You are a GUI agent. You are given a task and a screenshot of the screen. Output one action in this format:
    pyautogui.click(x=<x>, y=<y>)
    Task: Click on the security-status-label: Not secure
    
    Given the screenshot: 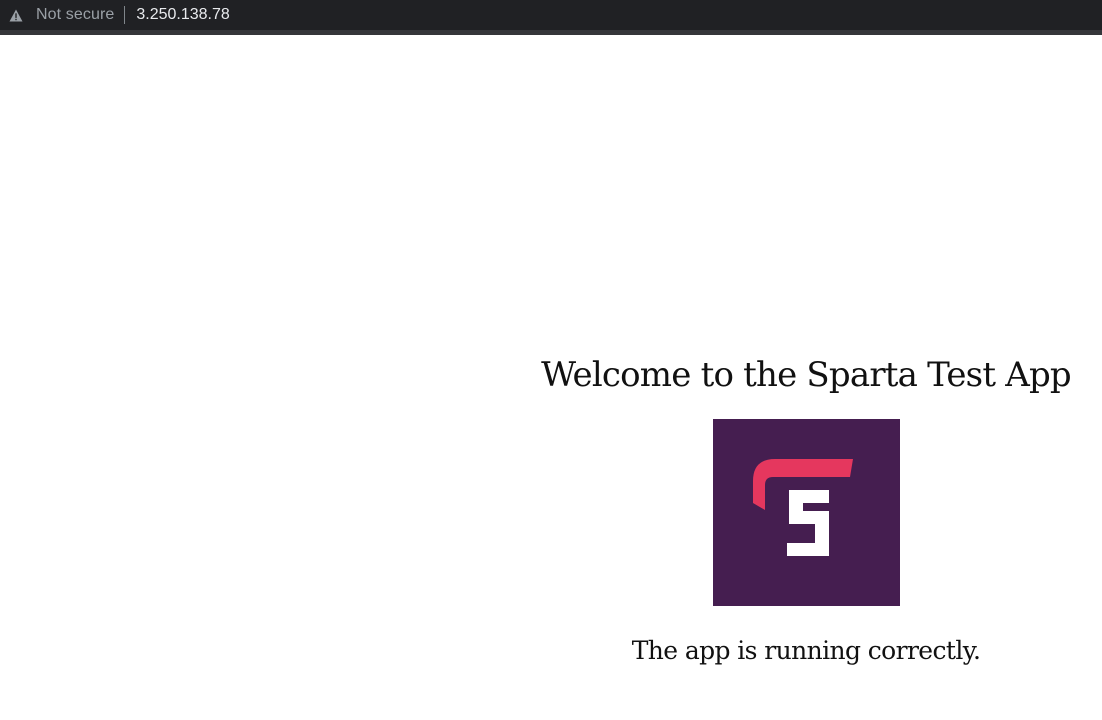 What is the action you would take?
    pyautogui.click(x=75, y=15)
    